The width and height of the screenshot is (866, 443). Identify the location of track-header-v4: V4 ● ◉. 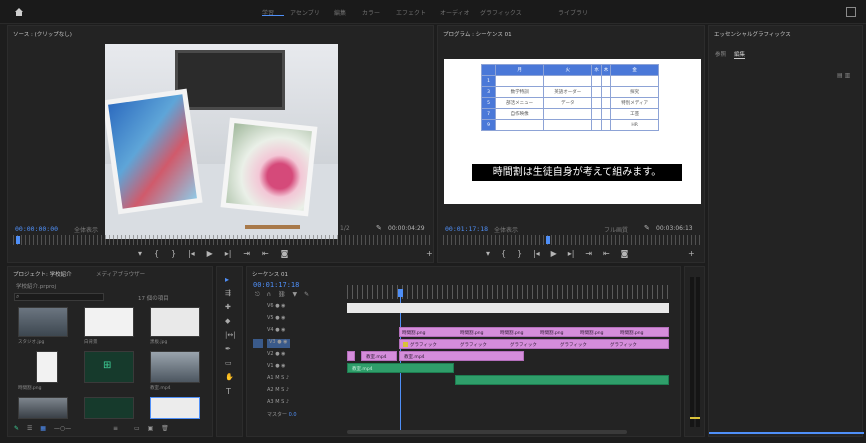
(276, 331).